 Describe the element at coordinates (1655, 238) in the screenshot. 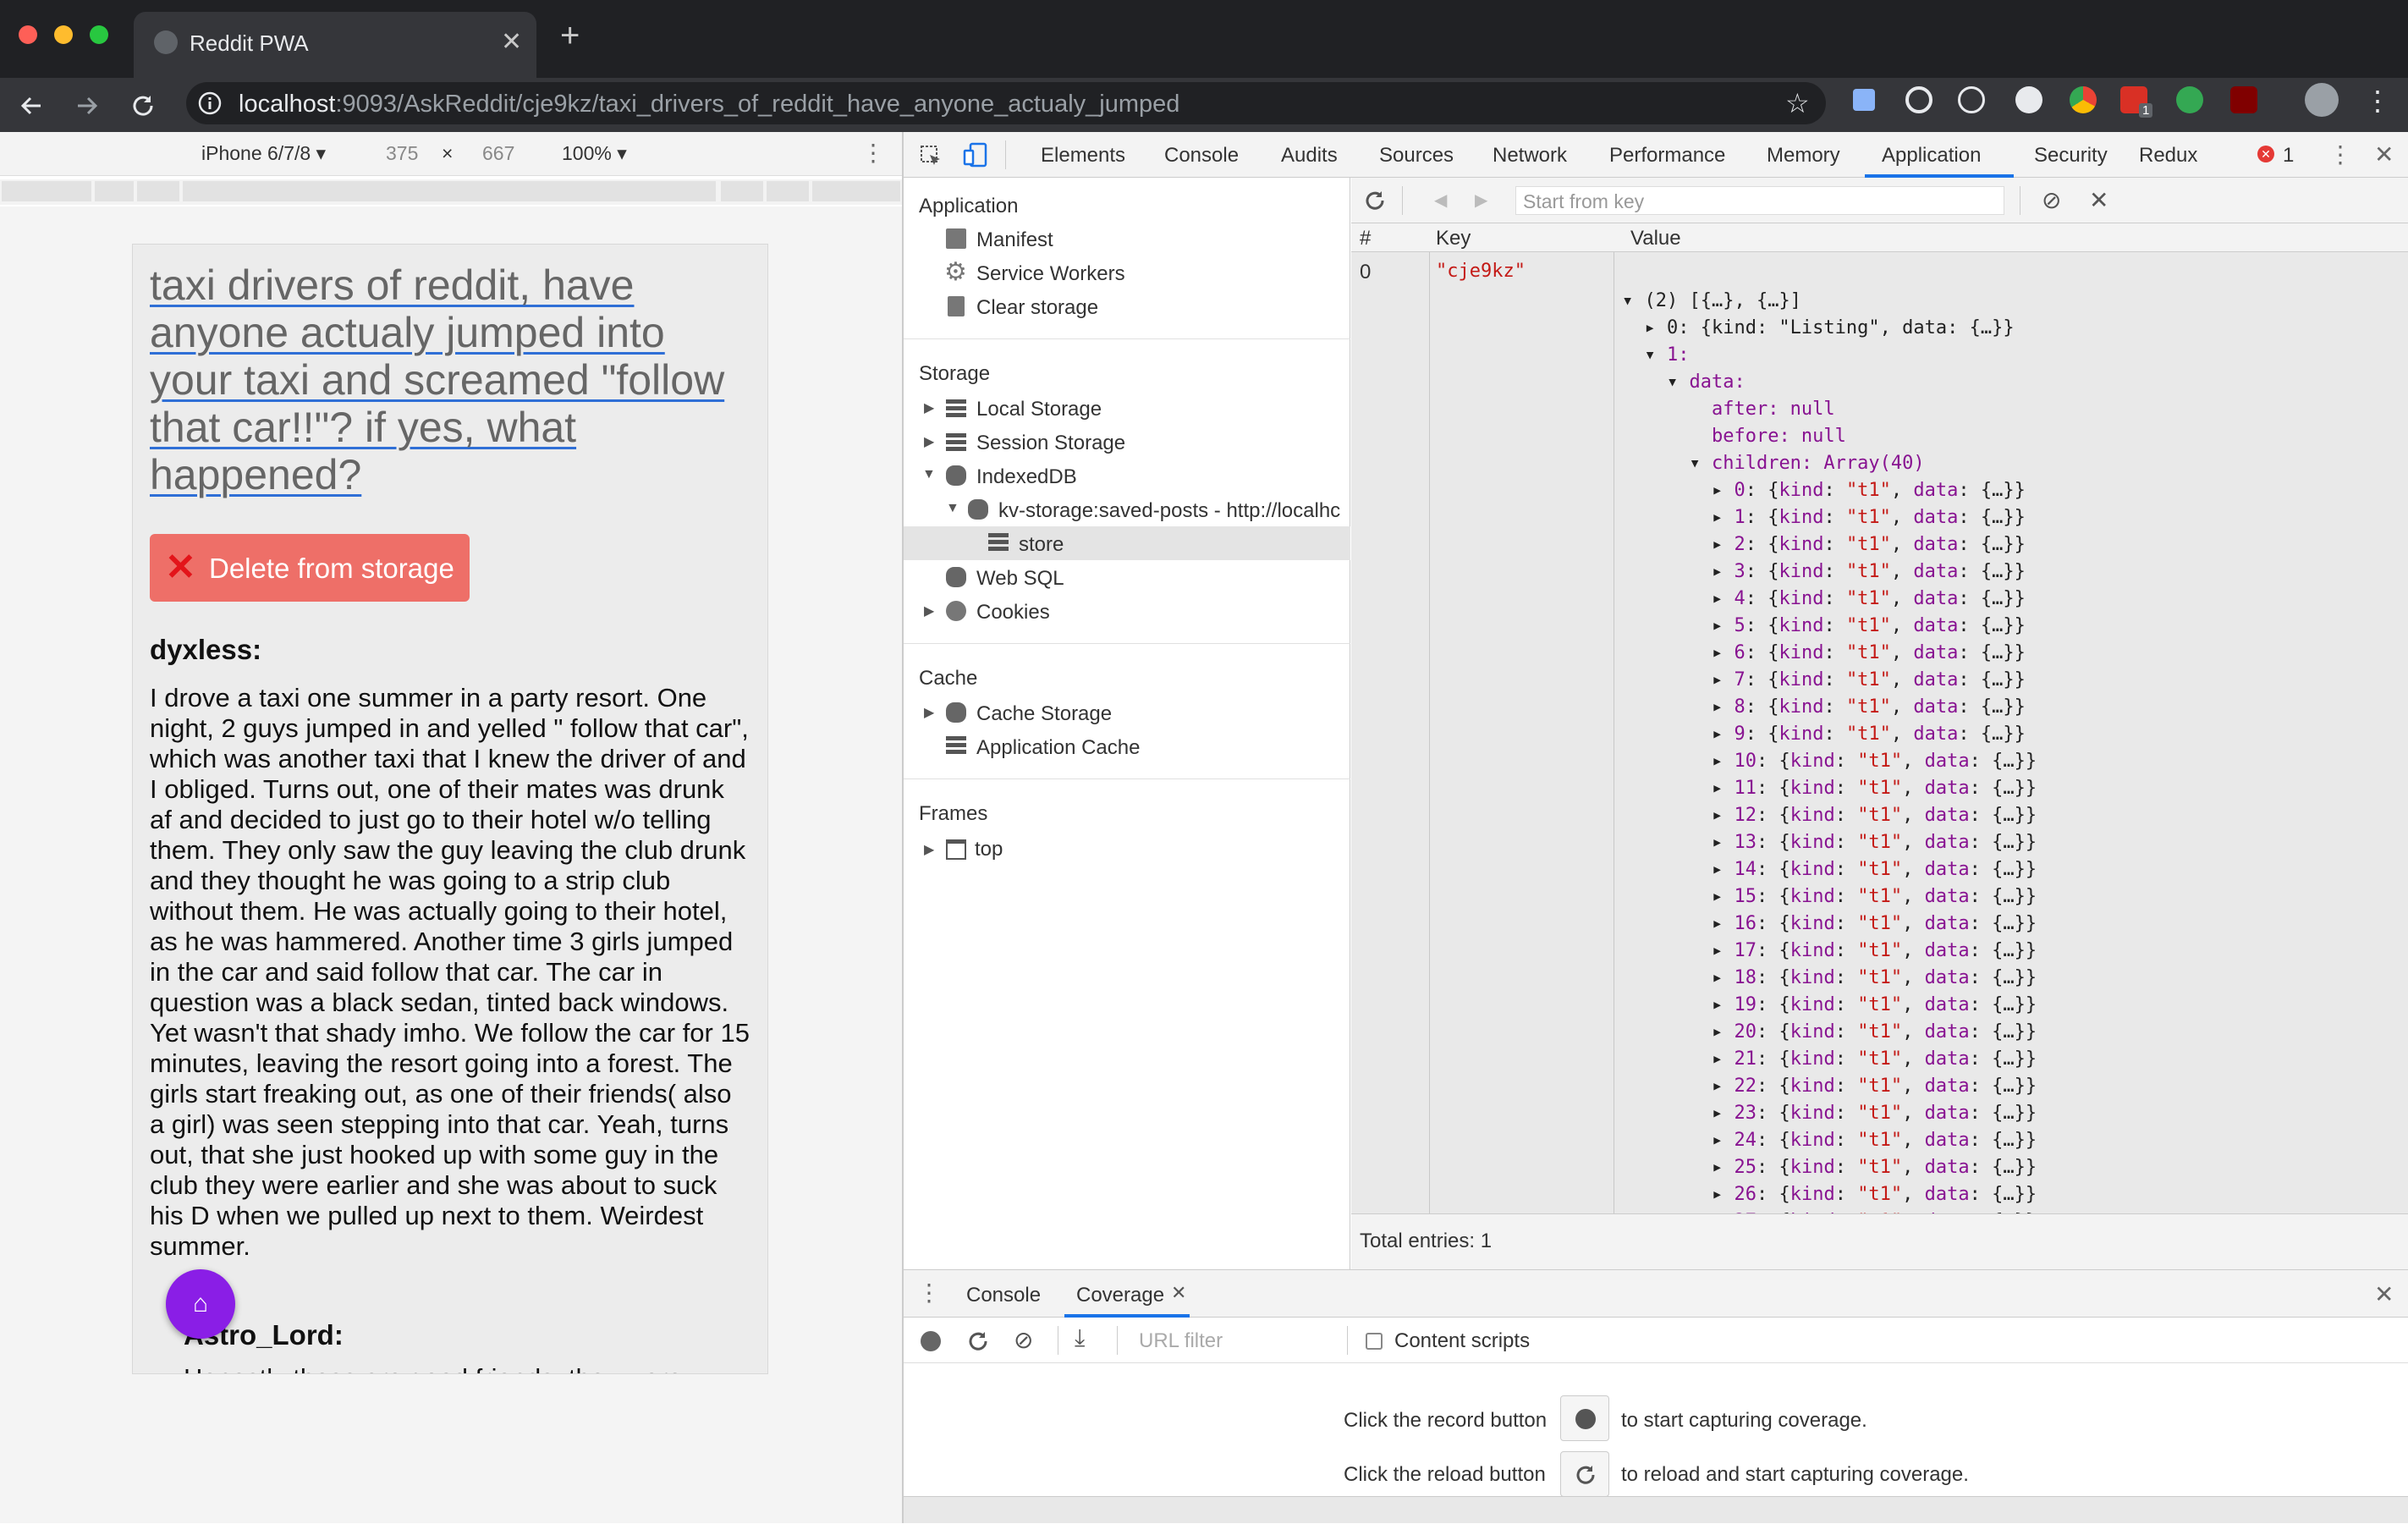

I see `column-header-value: Value` at that location.